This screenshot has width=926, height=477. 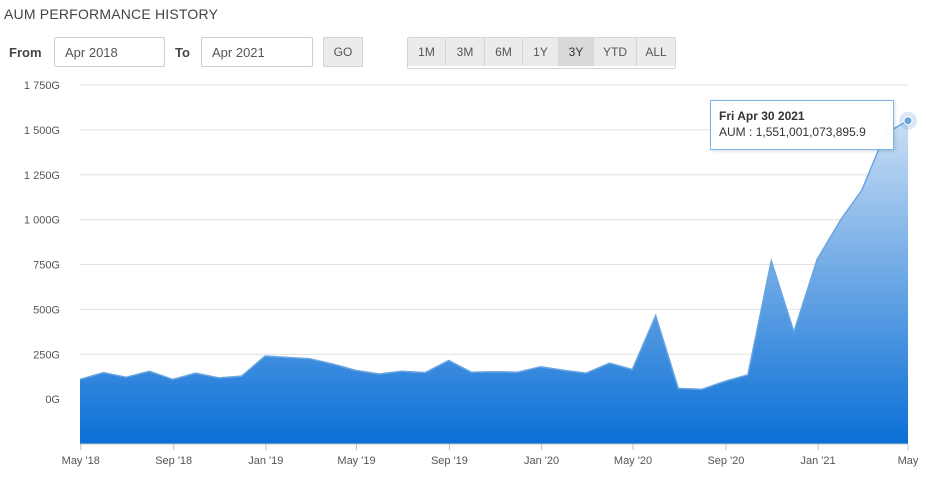 I want to click on x-tick-label: May '19, so click(x=356, y=461).